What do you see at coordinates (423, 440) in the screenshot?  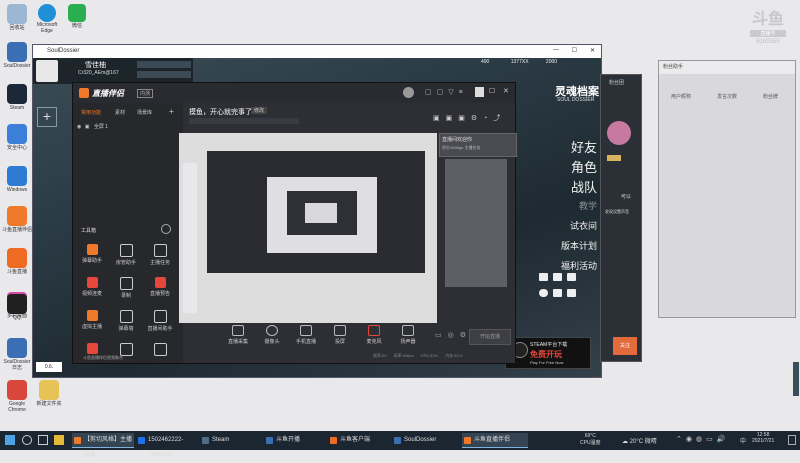 I see `taskbar-item: SoulDossier` at bounding box center [423, 440].